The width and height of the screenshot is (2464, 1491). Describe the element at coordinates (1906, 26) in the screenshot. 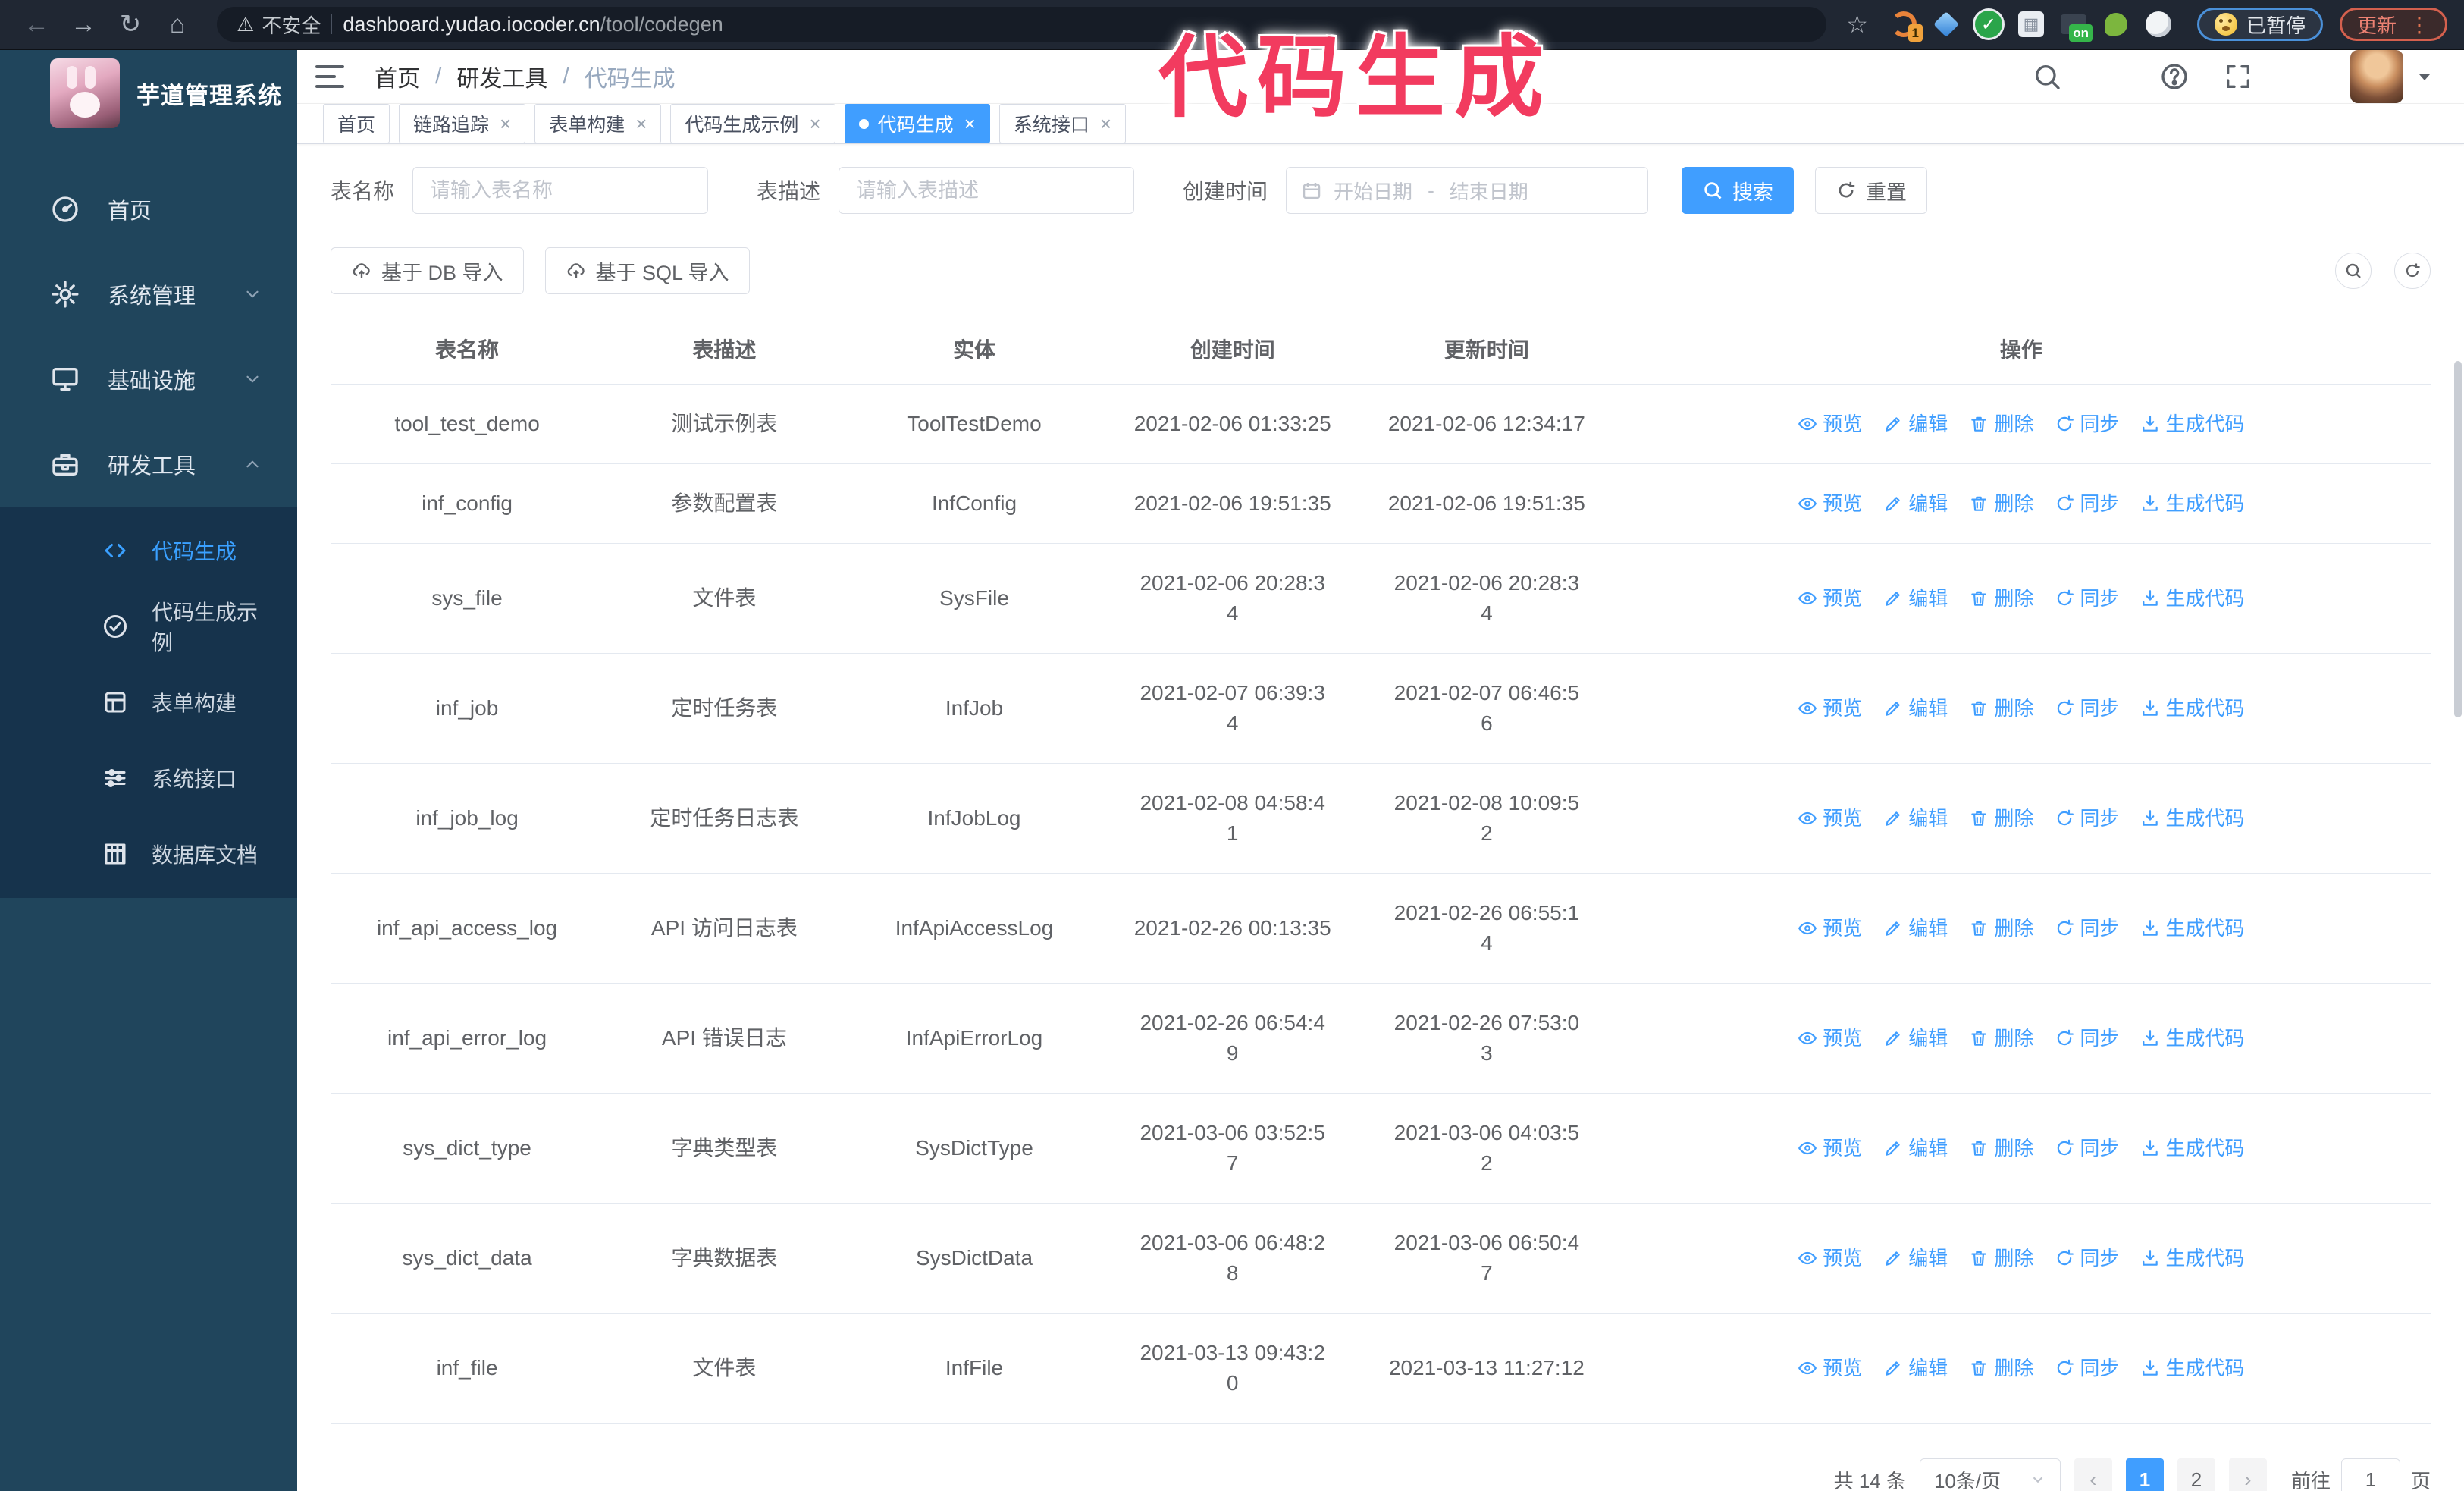

I see `extension-orange-icon: 1` at that location.